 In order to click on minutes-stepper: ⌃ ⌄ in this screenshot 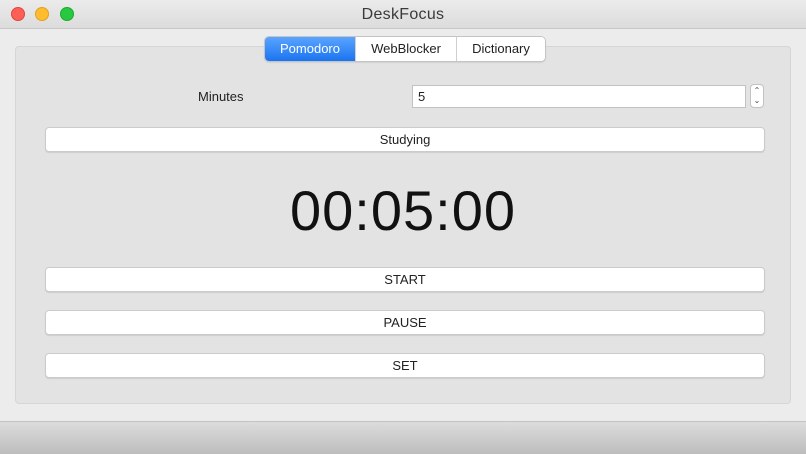, I will do `click(757, 96)`.